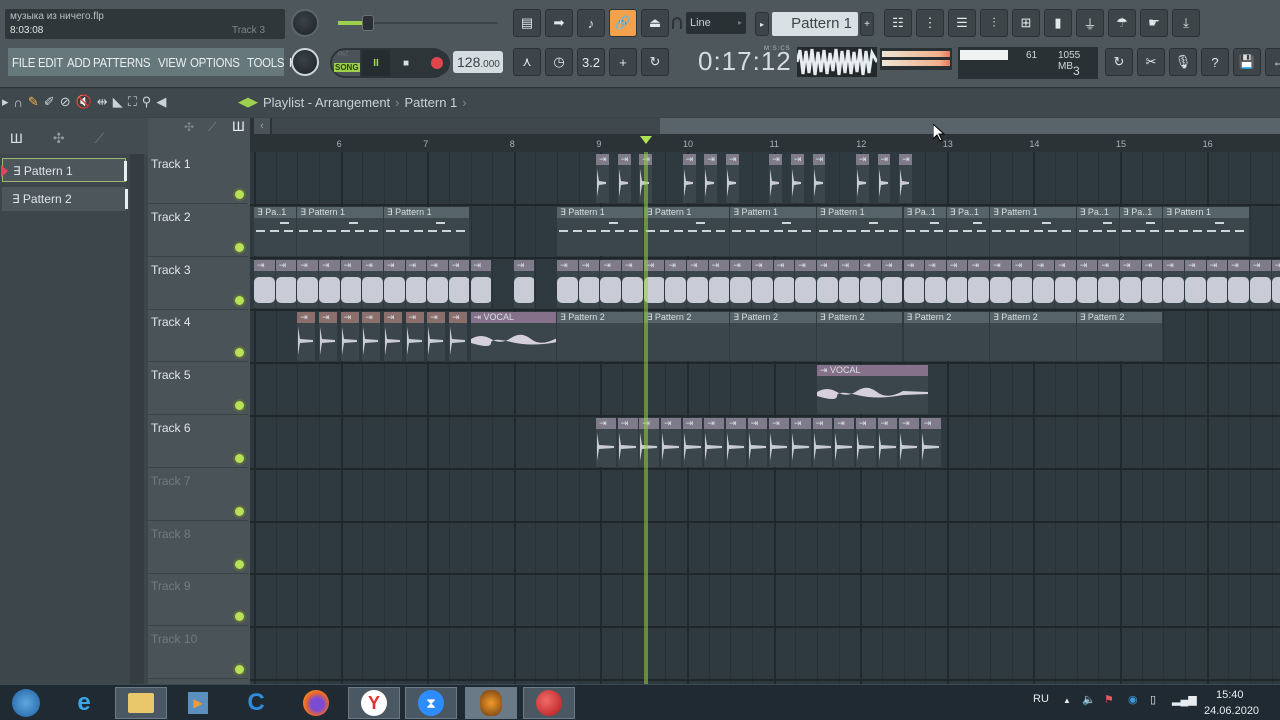  What do you see at coordinates (316, 703) in the screenshot?
I see `taskbar-firefox` at bounding box center [316, 703].